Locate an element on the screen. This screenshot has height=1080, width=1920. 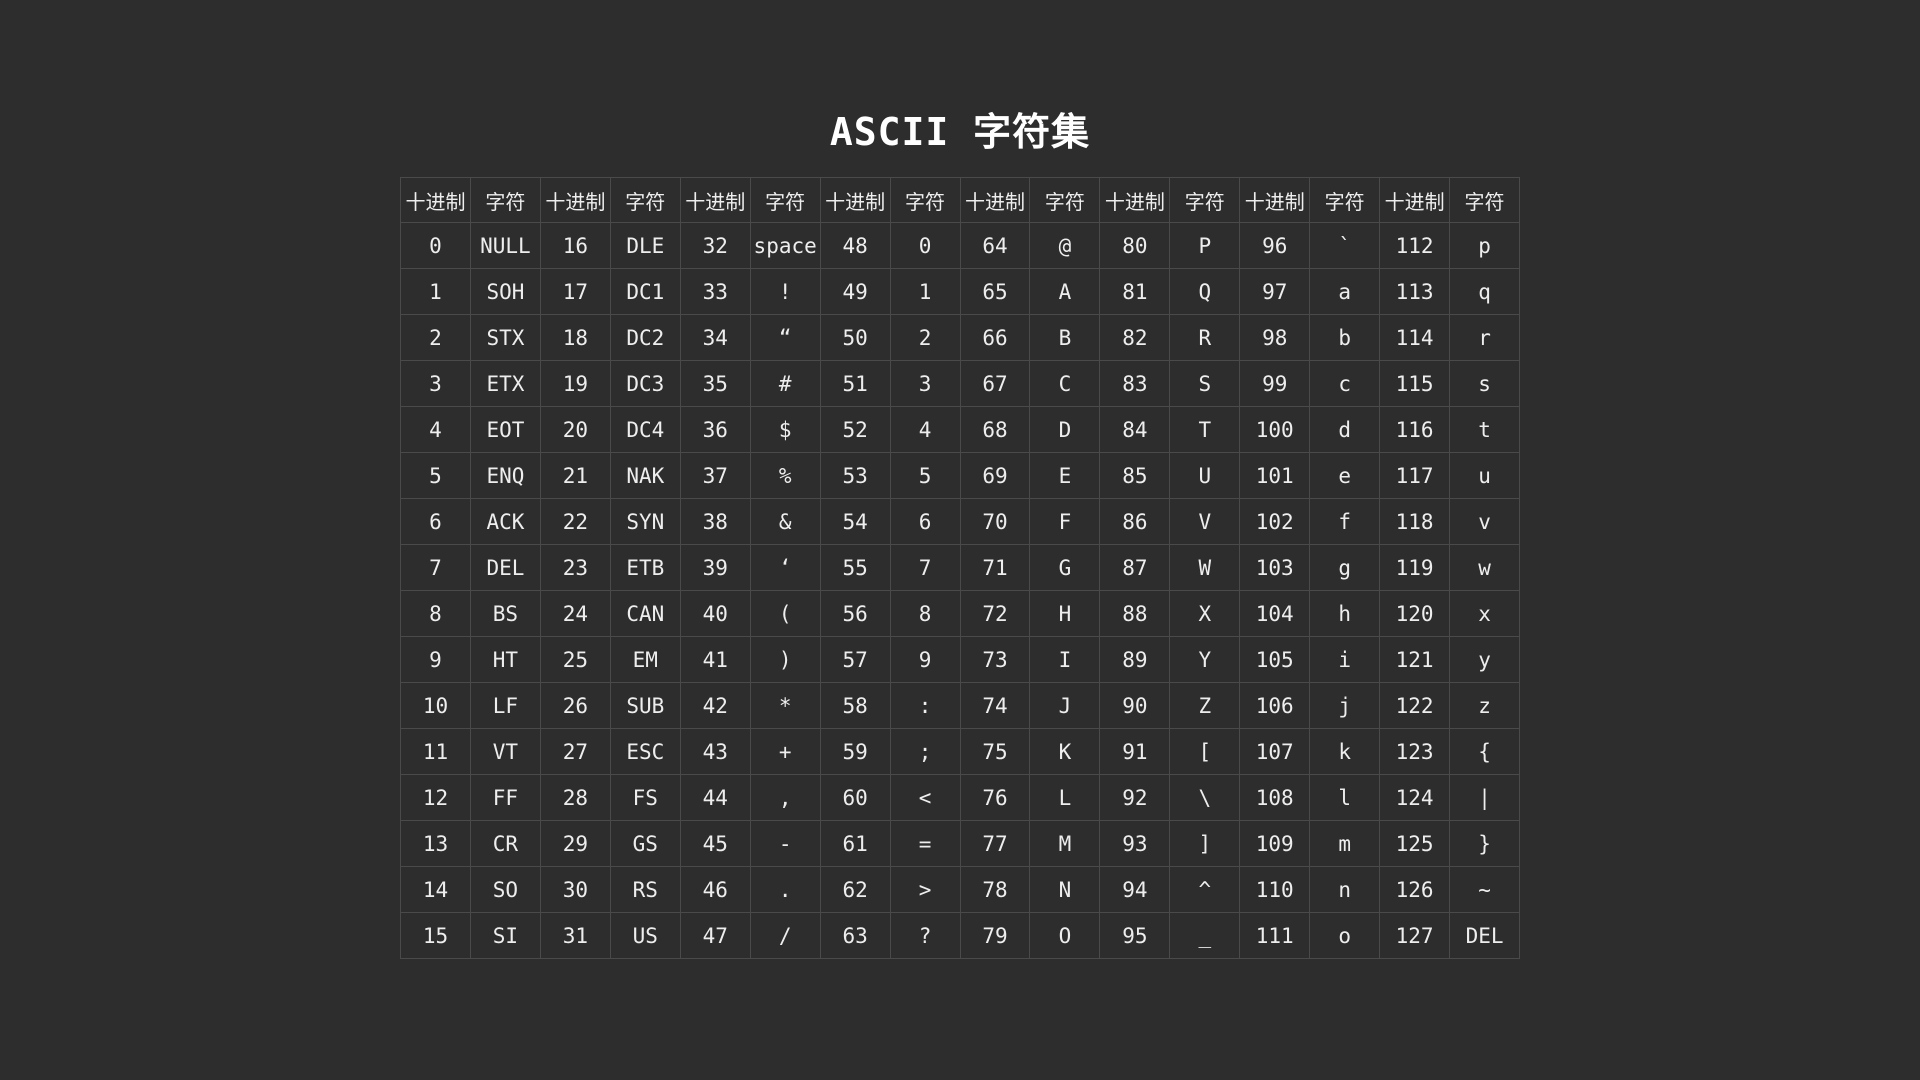
char-cell: / is located at coordinates (785, 935).